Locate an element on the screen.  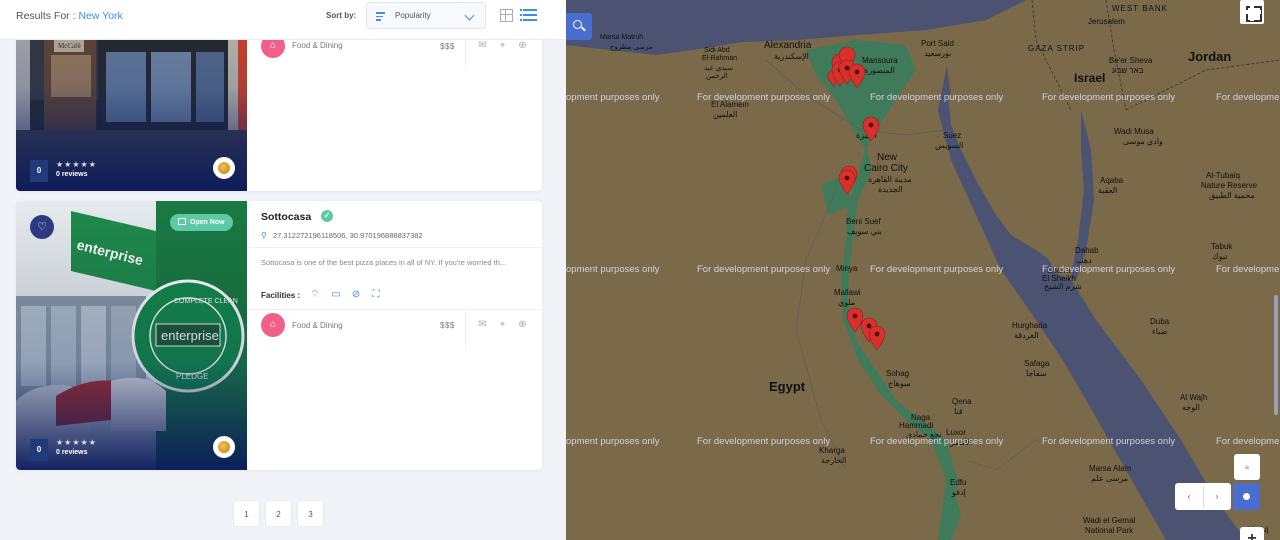
map-search-icon is located at coordinates (579, 26).